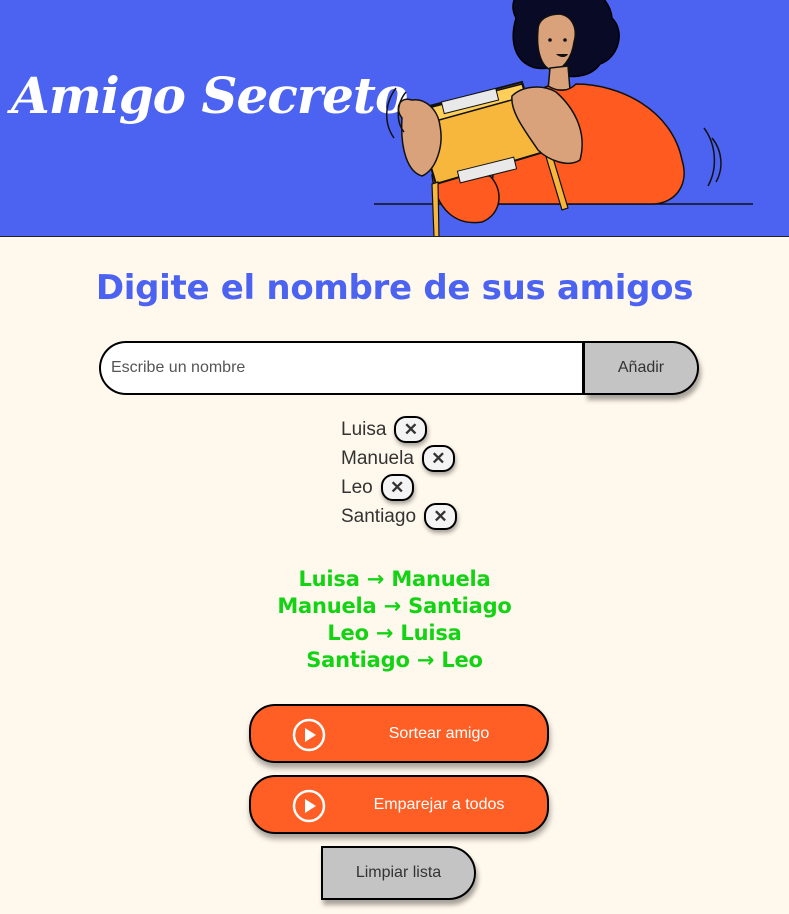 The height and width of the screenshot is (914, 789). What do you see at coordinates (563, 118) in the screenshot?
I see `person-holding-gift-illustration` at bounding box center [563, 118].